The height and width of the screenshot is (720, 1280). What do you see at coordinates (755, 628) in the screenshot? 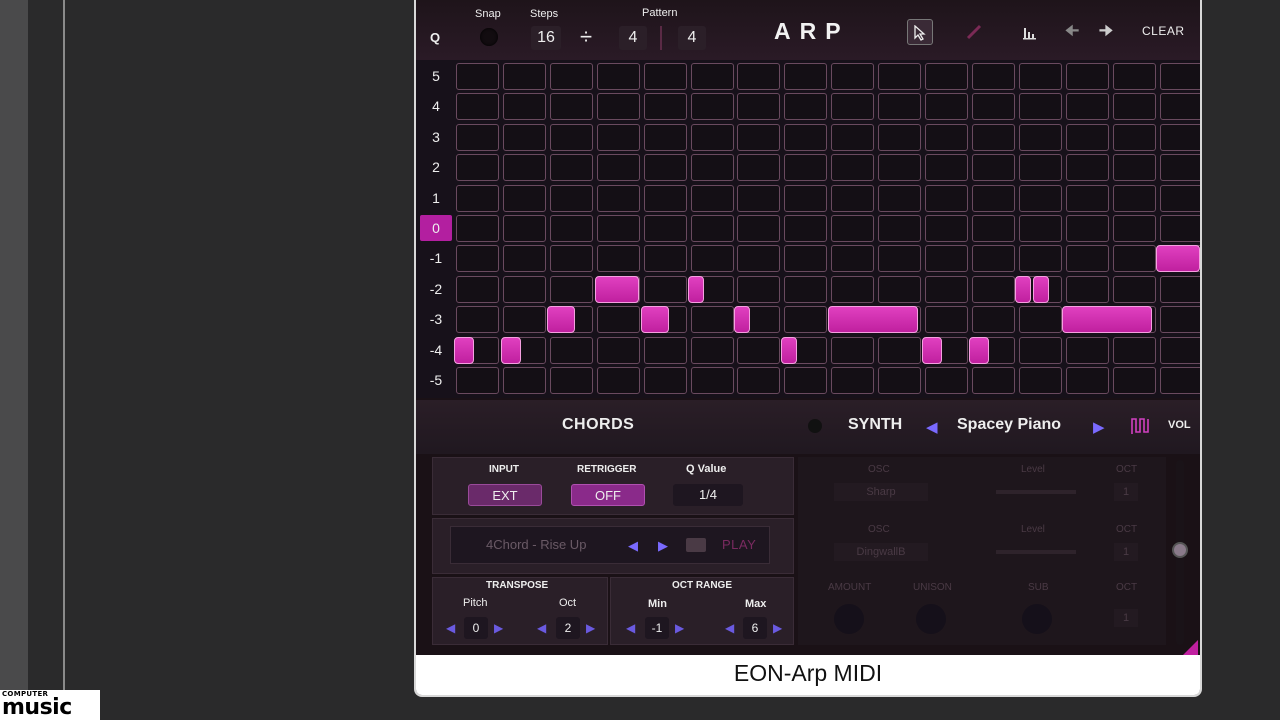
I see `max-value: 6` at bounding box center [755, 628].